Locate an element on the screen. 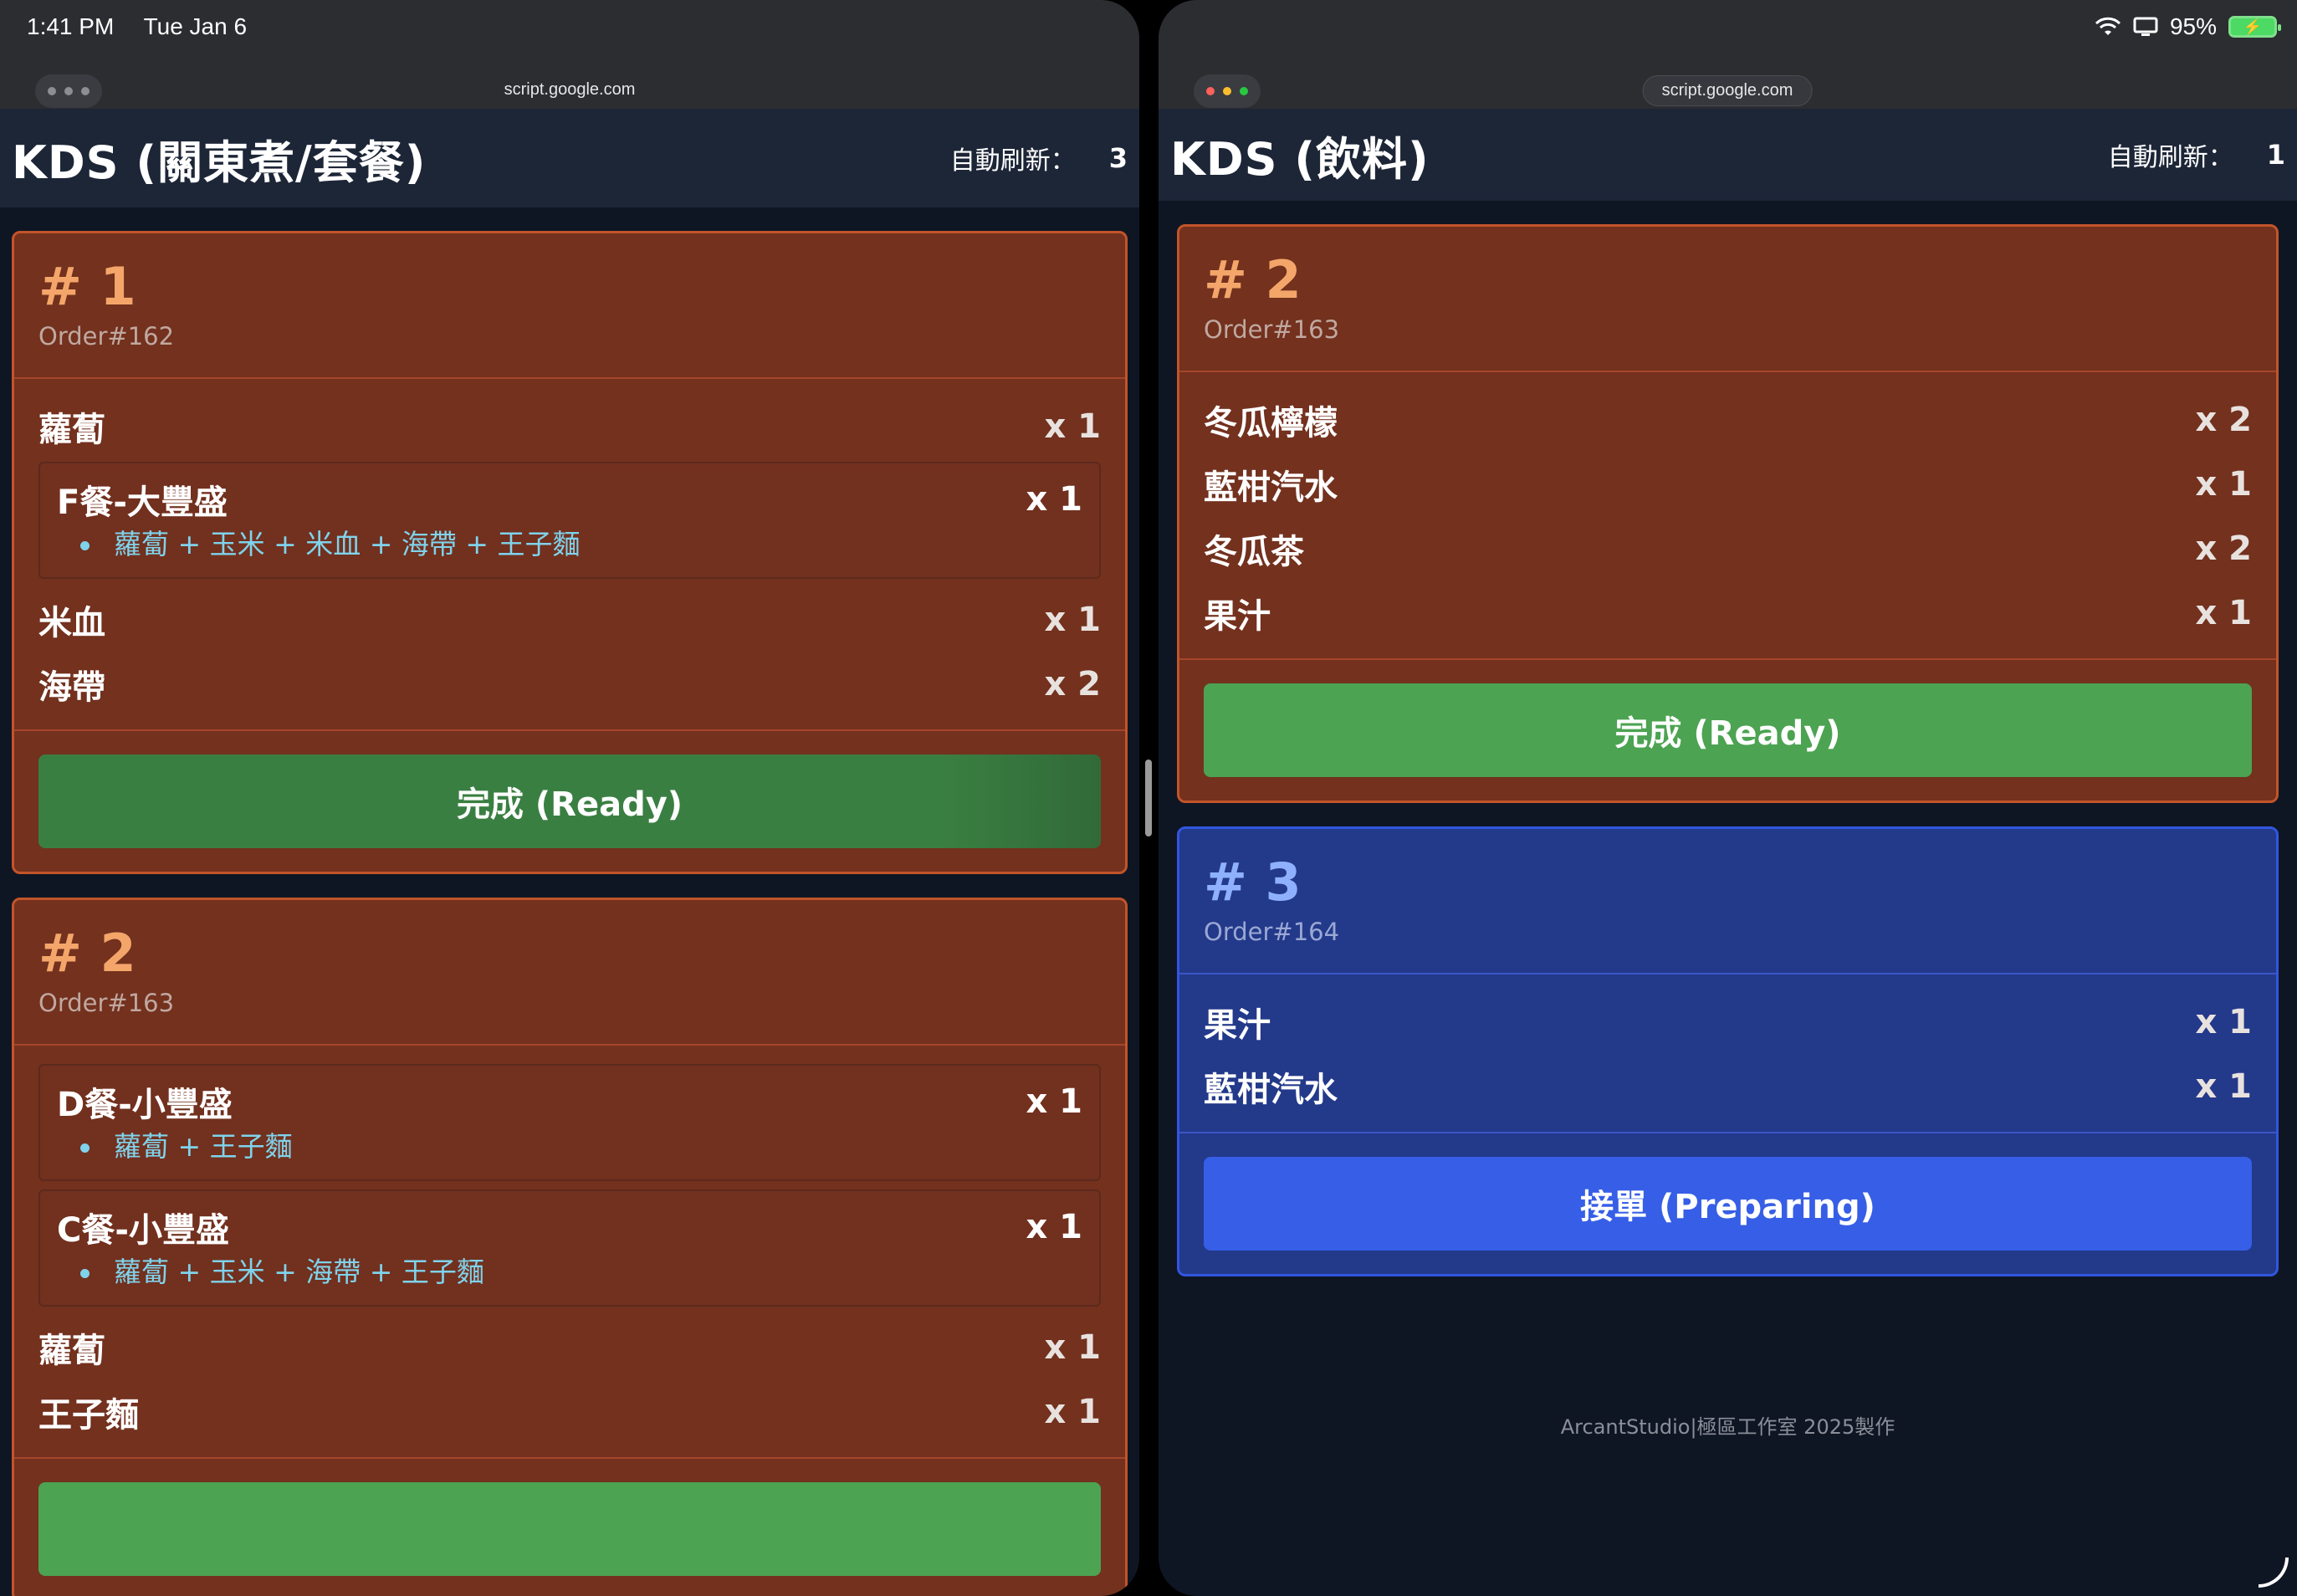 The image size is (2297, 1596). order-item: 冬瓜檸檬 x 2 is located at coordinates (1728, 420).